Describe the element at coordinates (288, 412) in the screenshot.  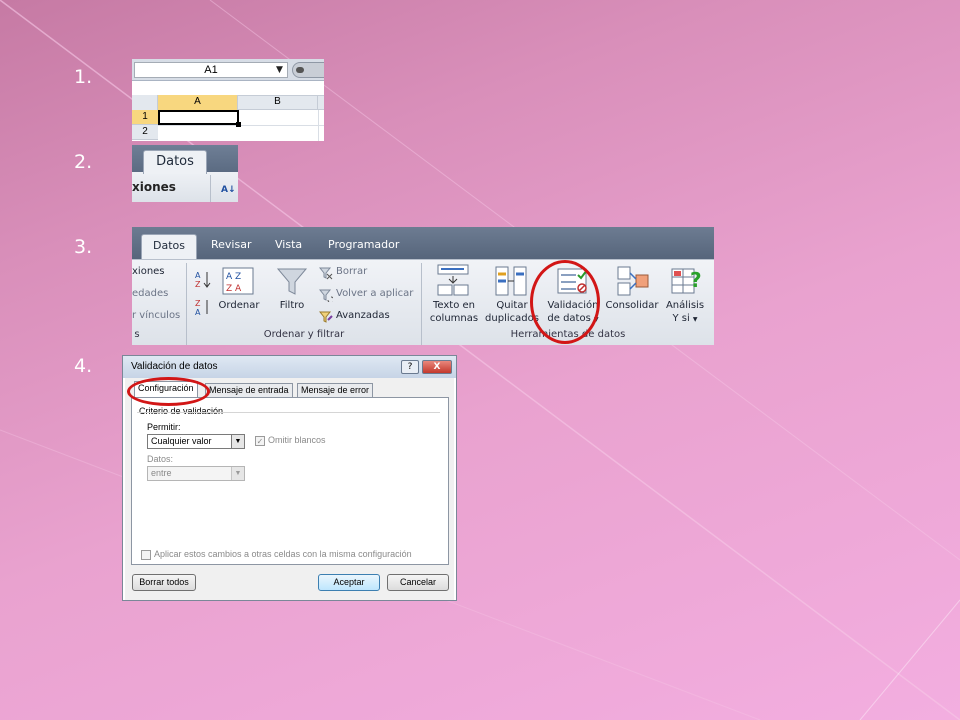
I see `divider` at that location.